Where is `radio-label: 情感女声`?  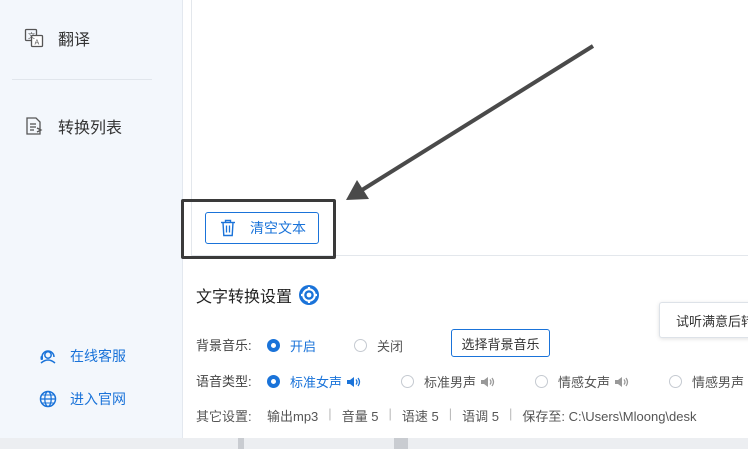
radio-label: 情感女声 is located at coordinates (584, 382).